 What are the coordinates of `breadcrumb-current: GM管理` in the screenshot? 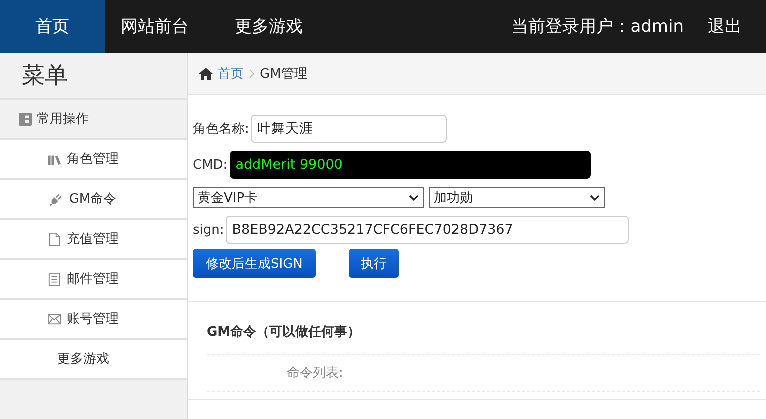 It's located at (284, 74).